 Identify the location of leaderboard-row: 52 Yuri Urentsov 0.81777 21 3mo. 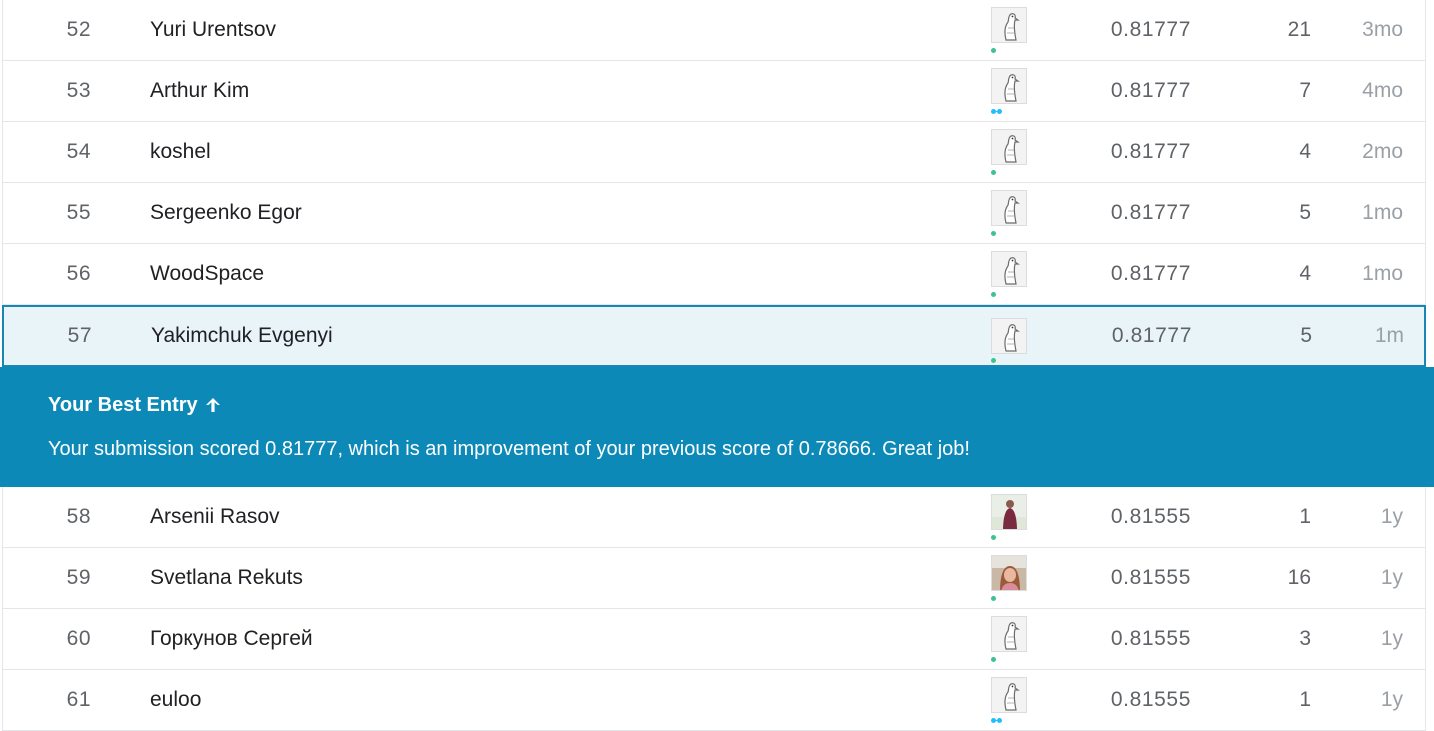
(714, 30).